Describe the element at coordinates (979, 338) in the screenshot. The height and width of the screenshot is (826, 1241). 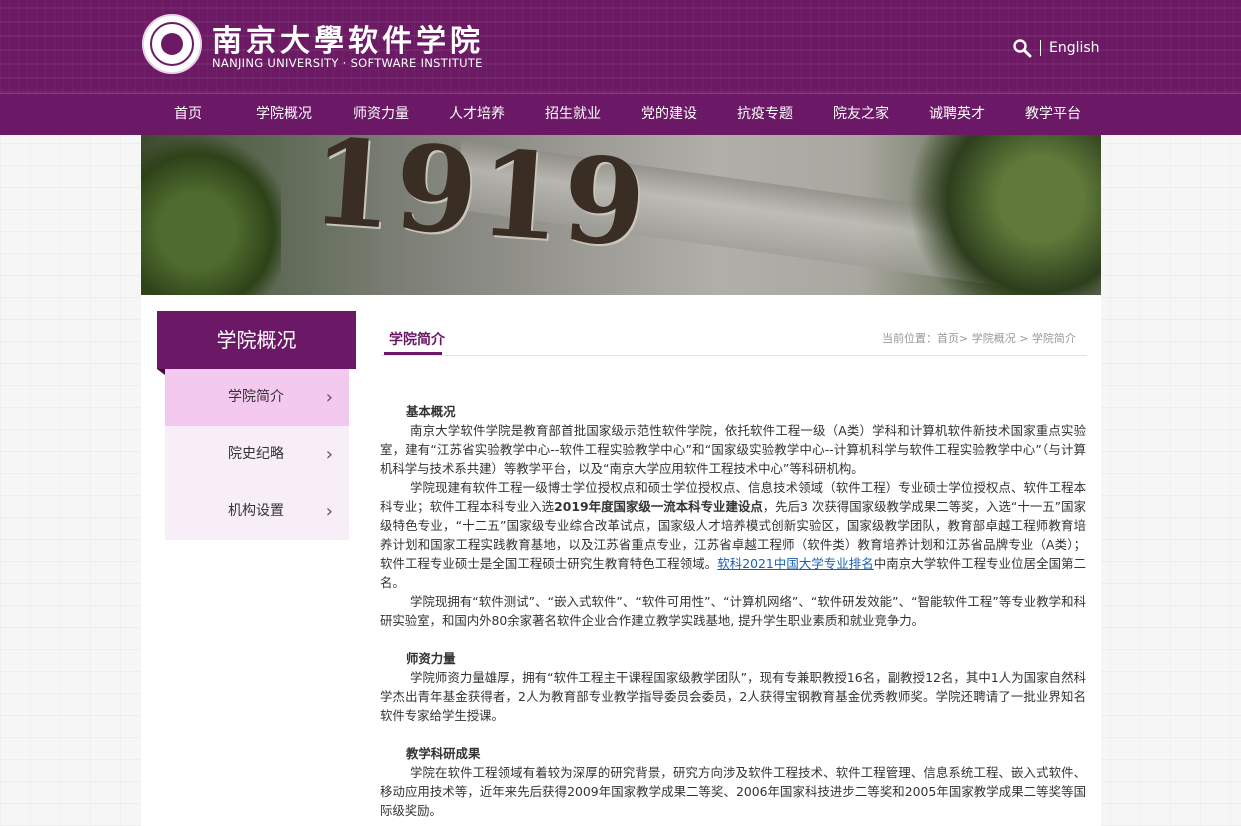
I see `breadcrumb: 当前位置：首页> 学院概况 > 学院简介` at that location.